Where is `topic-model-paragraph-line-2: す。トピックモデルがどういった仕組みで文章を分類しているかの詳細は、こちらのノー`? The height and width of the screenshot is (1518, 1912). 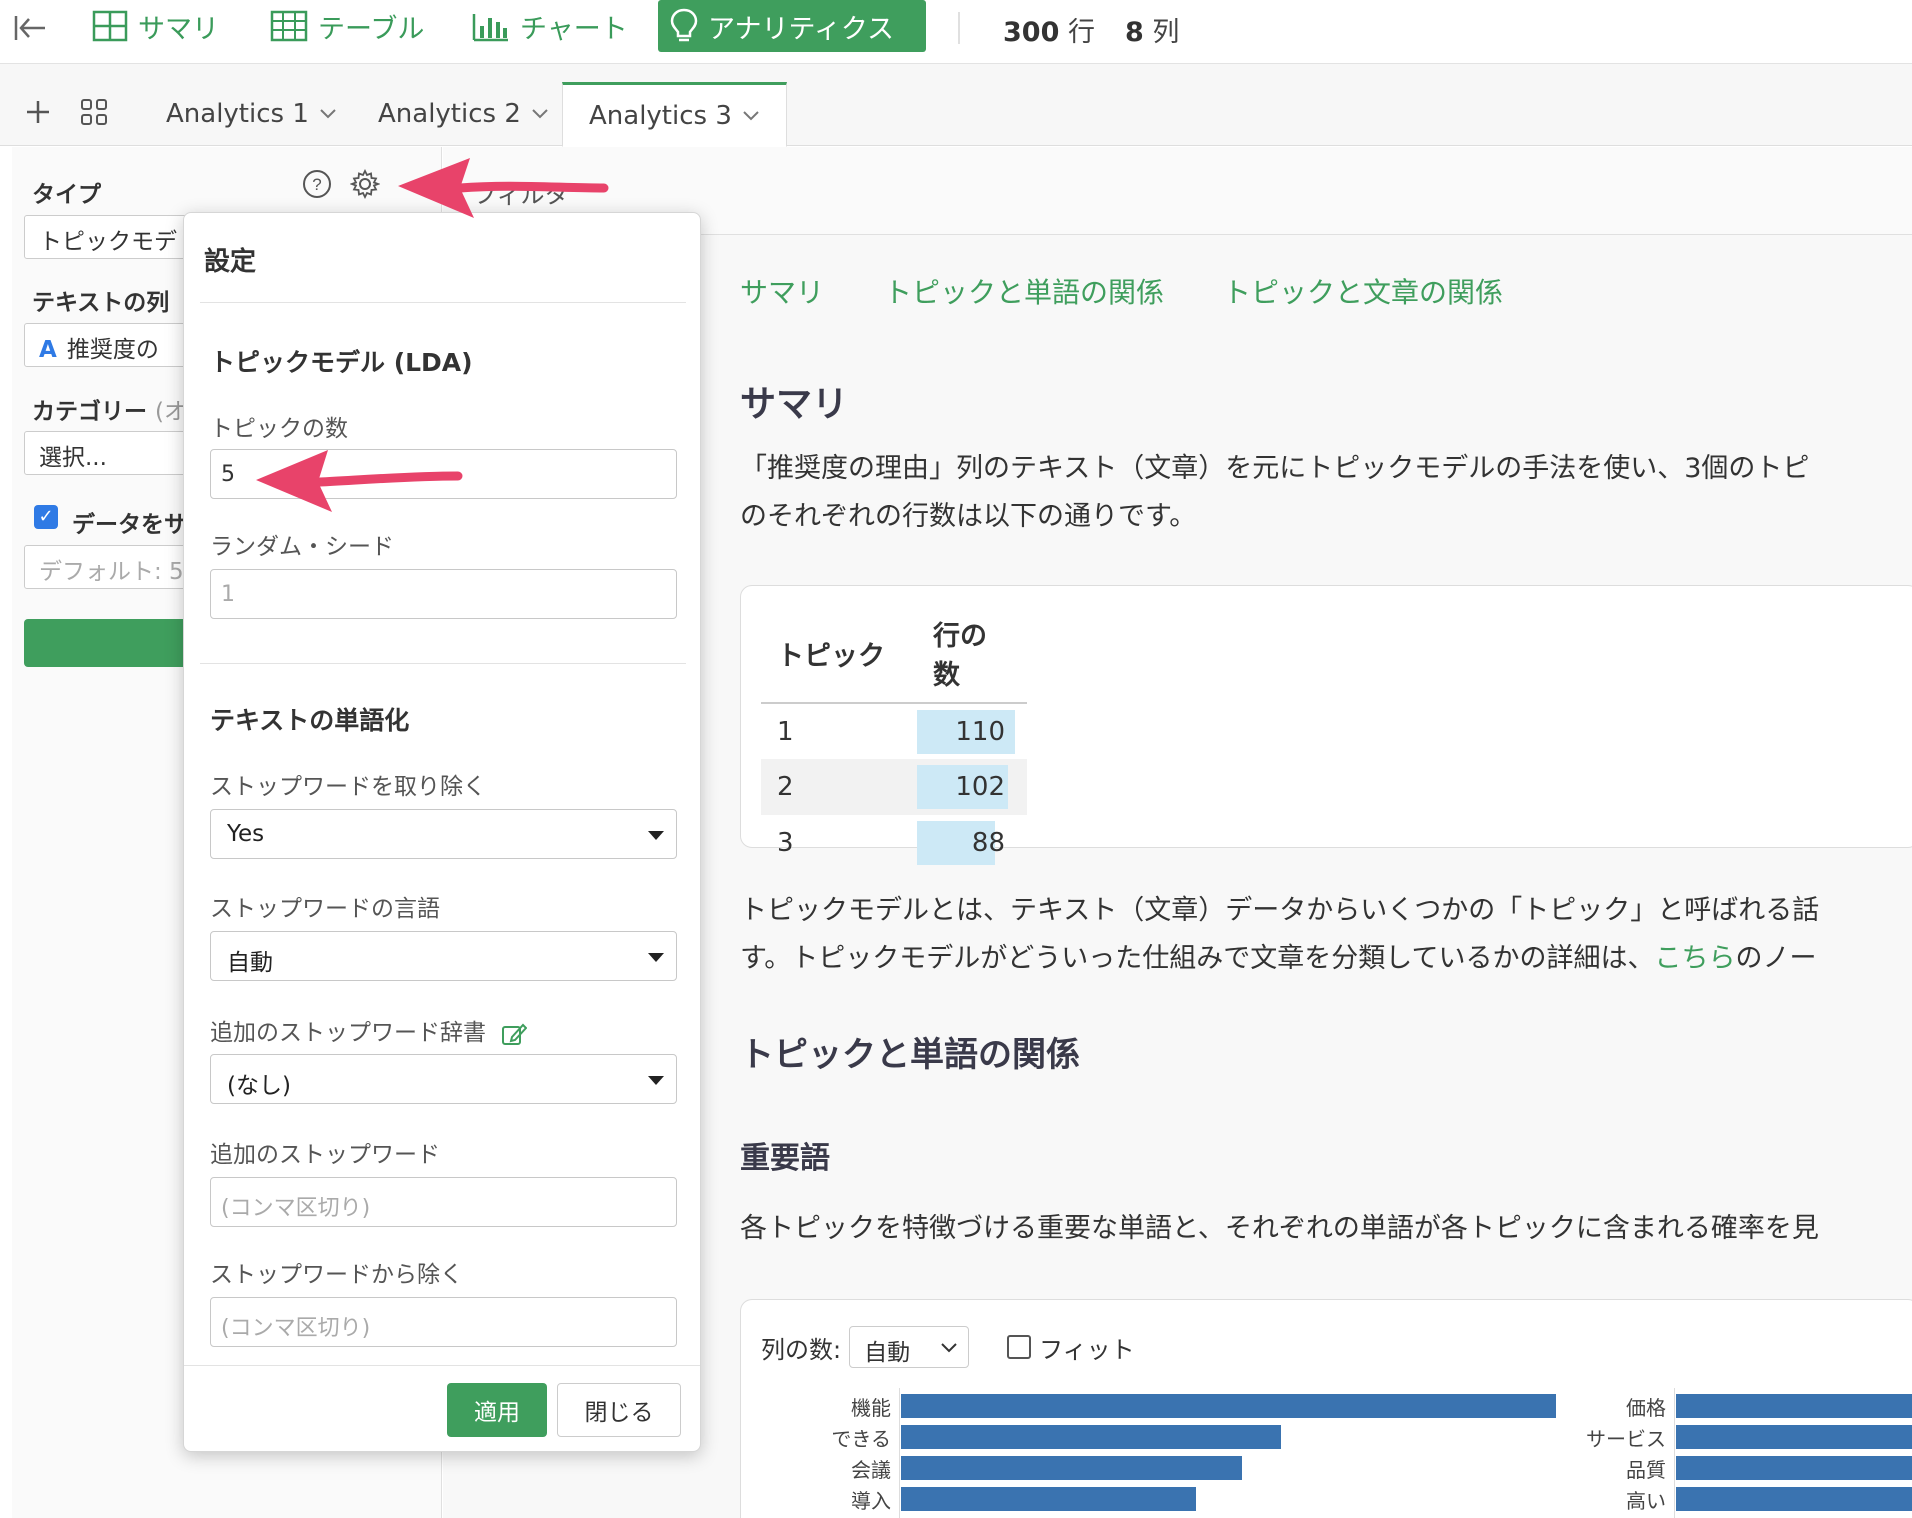 topic-model-paragraph-line-2: す。トピックモデルがどういった仕組みで文章を分類しているかの詳細は、こちらのノー is located at coordinates (1278, 959).